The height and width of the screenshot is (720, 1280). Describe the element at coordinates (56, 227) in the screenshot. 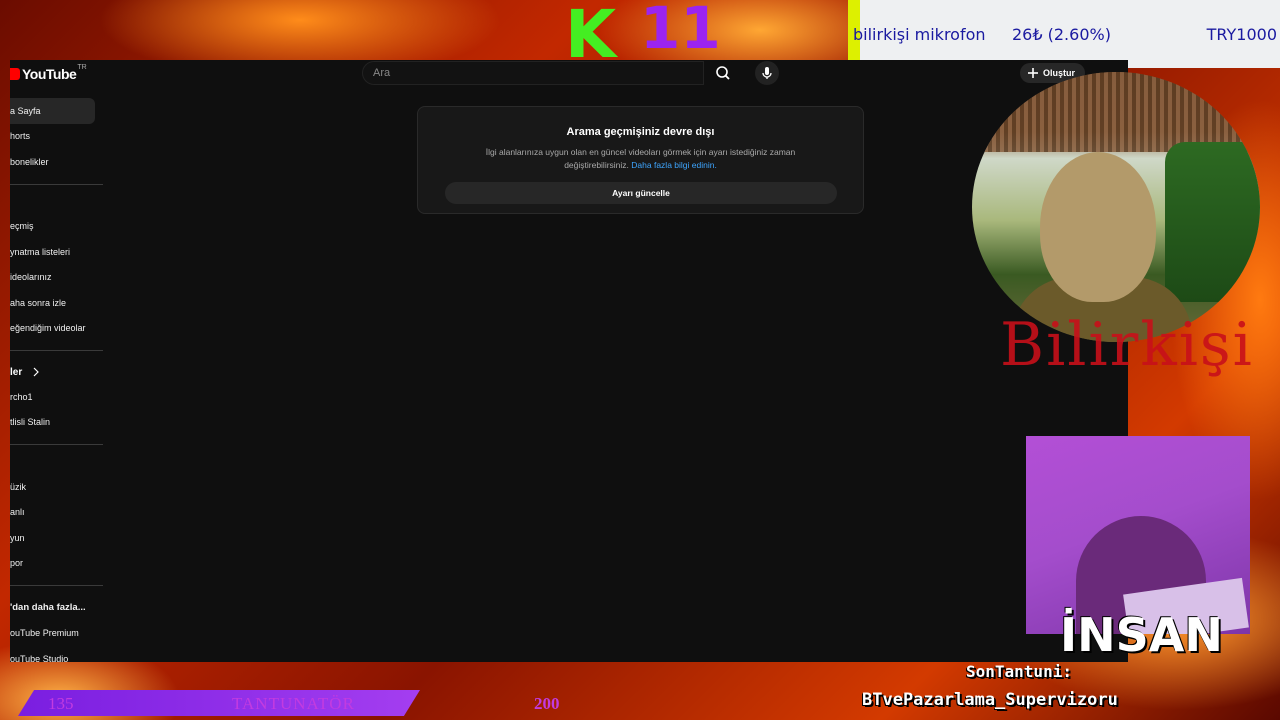

I see `sidebar-item-history: eçmiş` at that location.